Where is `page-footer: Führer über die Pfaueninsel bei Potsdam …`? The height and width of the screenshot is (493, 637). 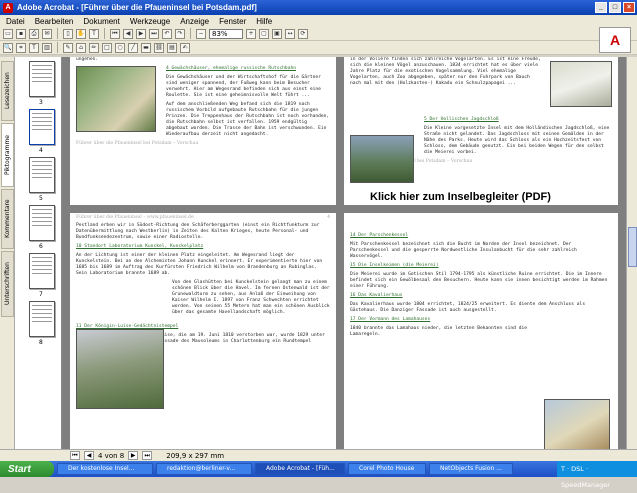 page-footer: Führer über die Pfaueninsel bei Potsdam … is located at coordinates (137, 143).